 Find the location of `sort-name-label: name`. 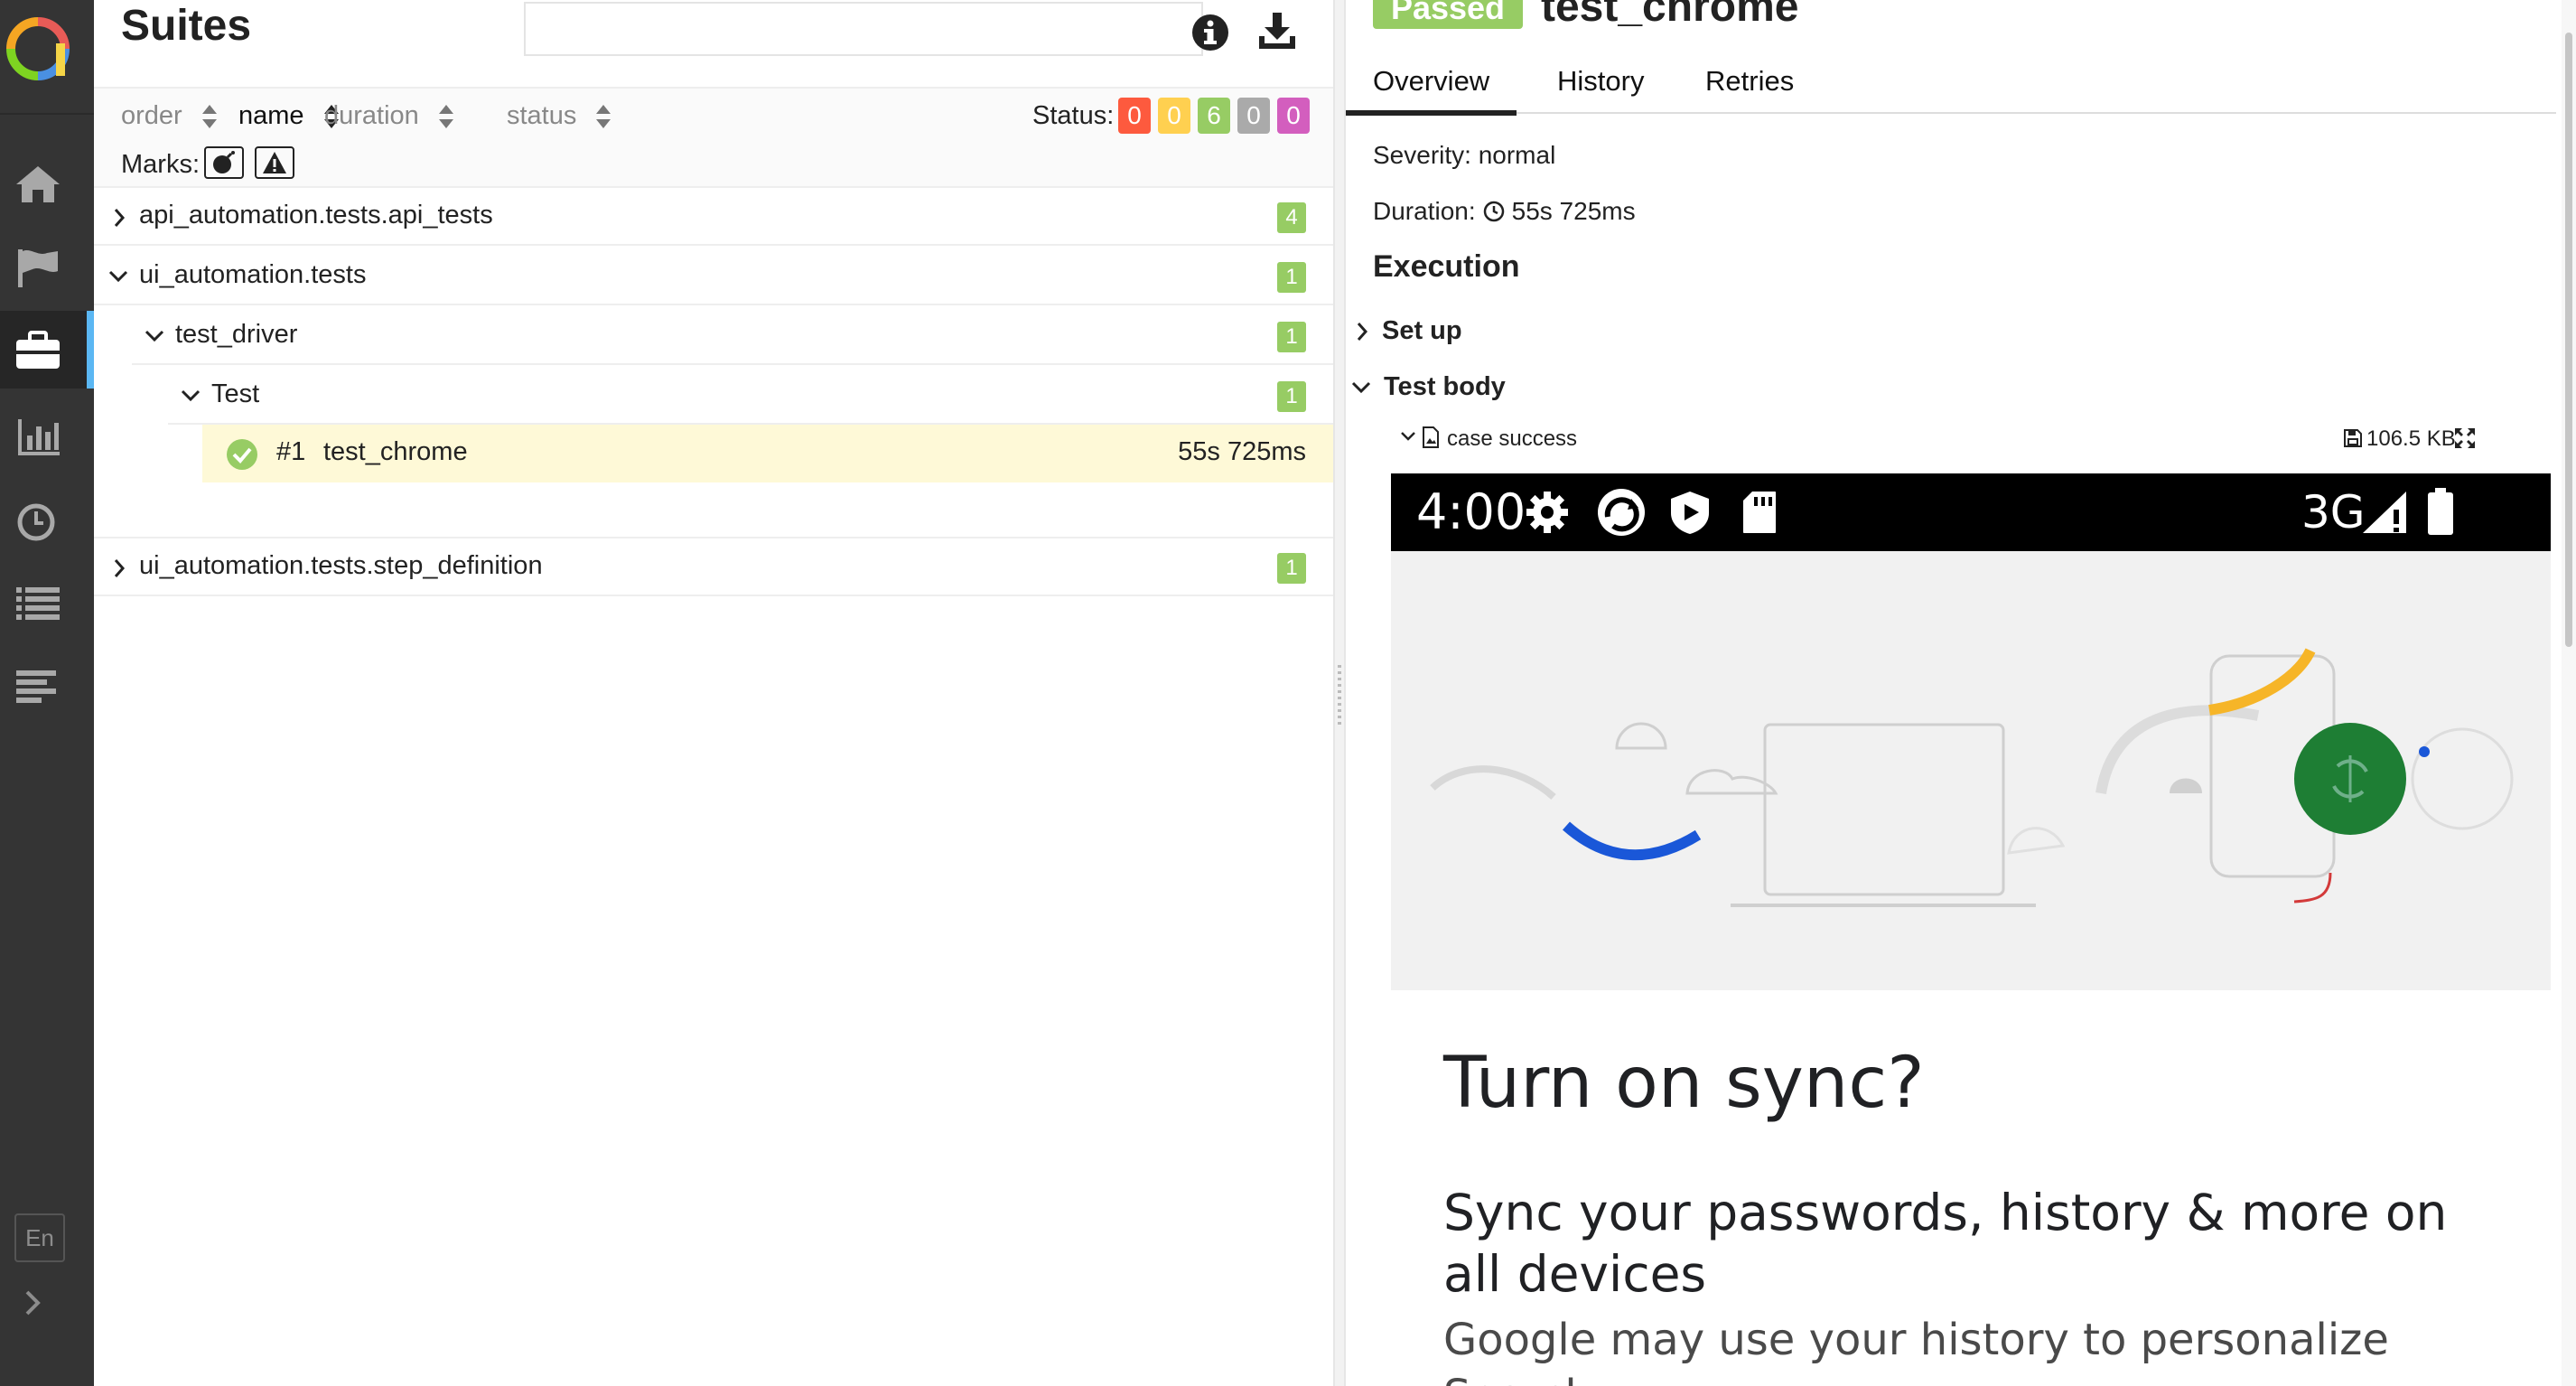

sort-name-label: name is located at coordinates (271, 116).